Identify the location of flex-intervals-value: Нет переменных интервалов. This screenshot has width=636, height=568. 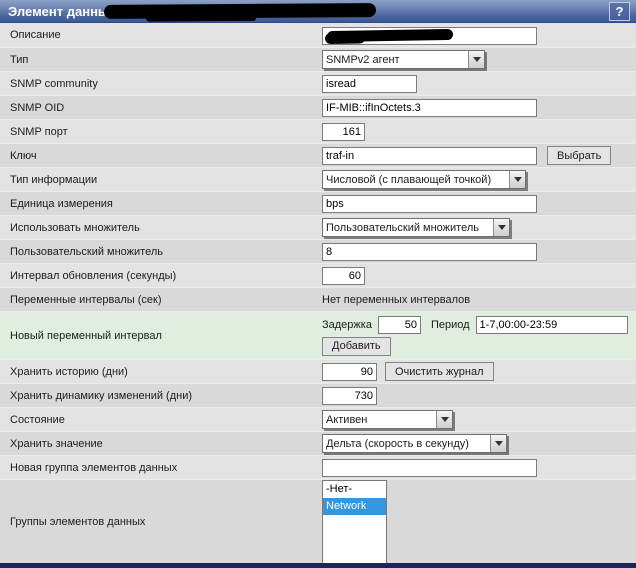
(396, 299).